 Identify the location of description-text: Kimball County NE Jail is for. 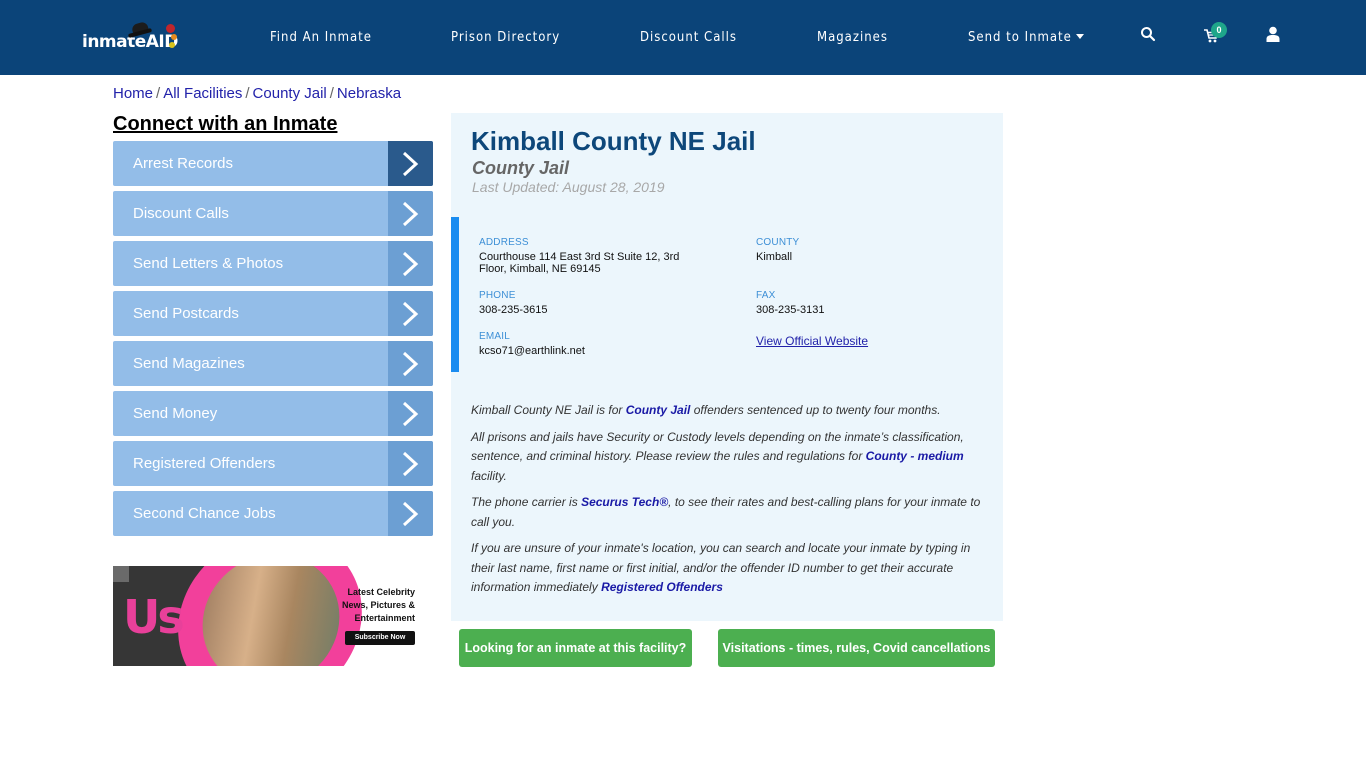
(548, 410).